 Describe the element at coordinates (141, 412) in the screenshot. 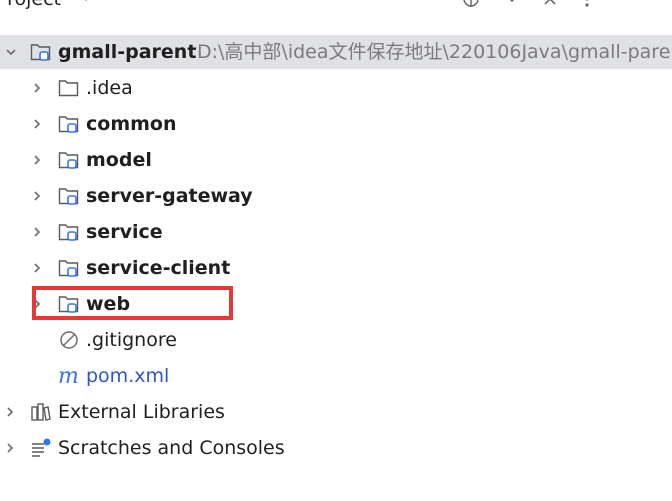

I see `tree-item-label: External Libraries` at that location.